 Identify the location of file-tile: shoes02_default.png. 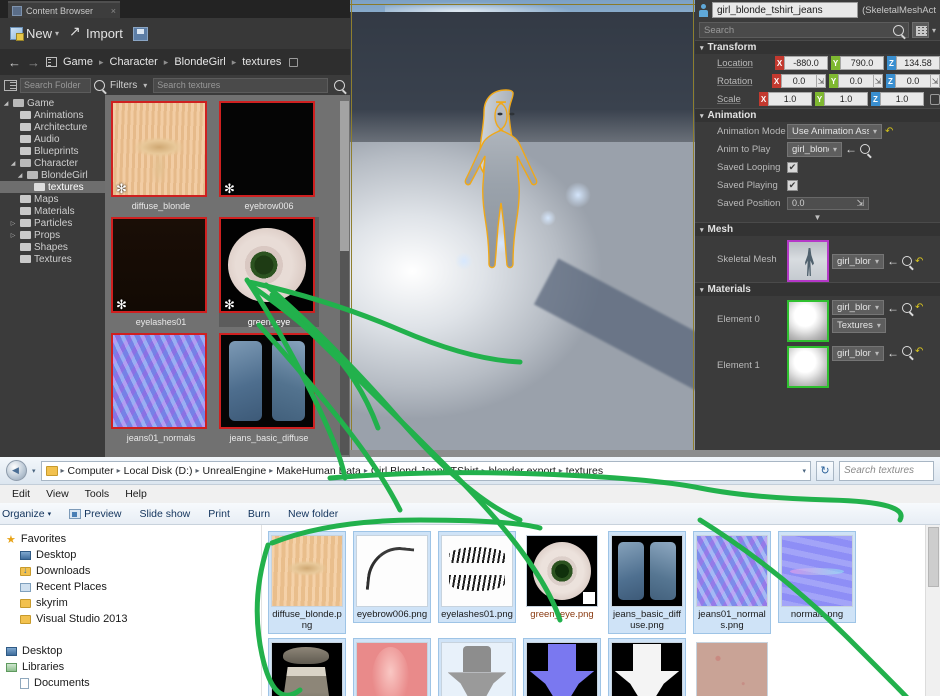
(307, 667).